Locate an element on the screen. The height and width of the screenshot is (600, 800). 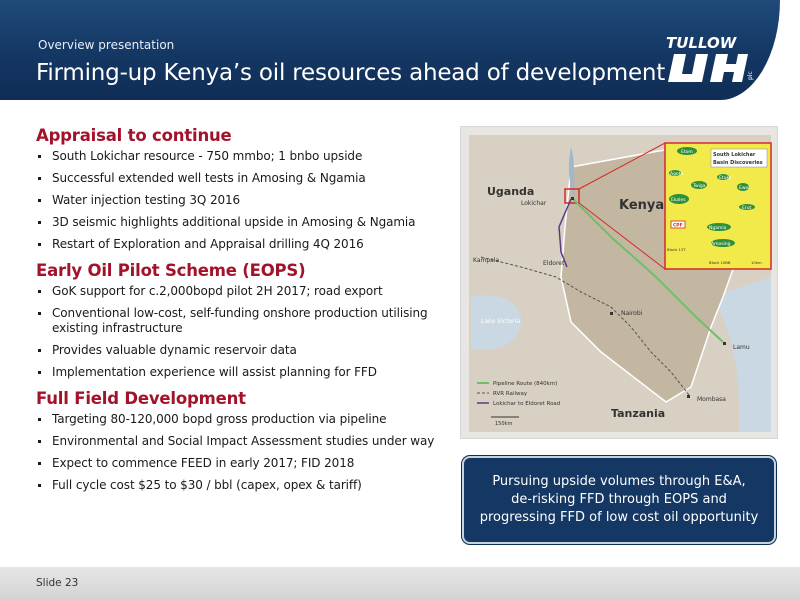
list-item: Provides valuable dynamic reservoir data is located at coordinates (246, 350).